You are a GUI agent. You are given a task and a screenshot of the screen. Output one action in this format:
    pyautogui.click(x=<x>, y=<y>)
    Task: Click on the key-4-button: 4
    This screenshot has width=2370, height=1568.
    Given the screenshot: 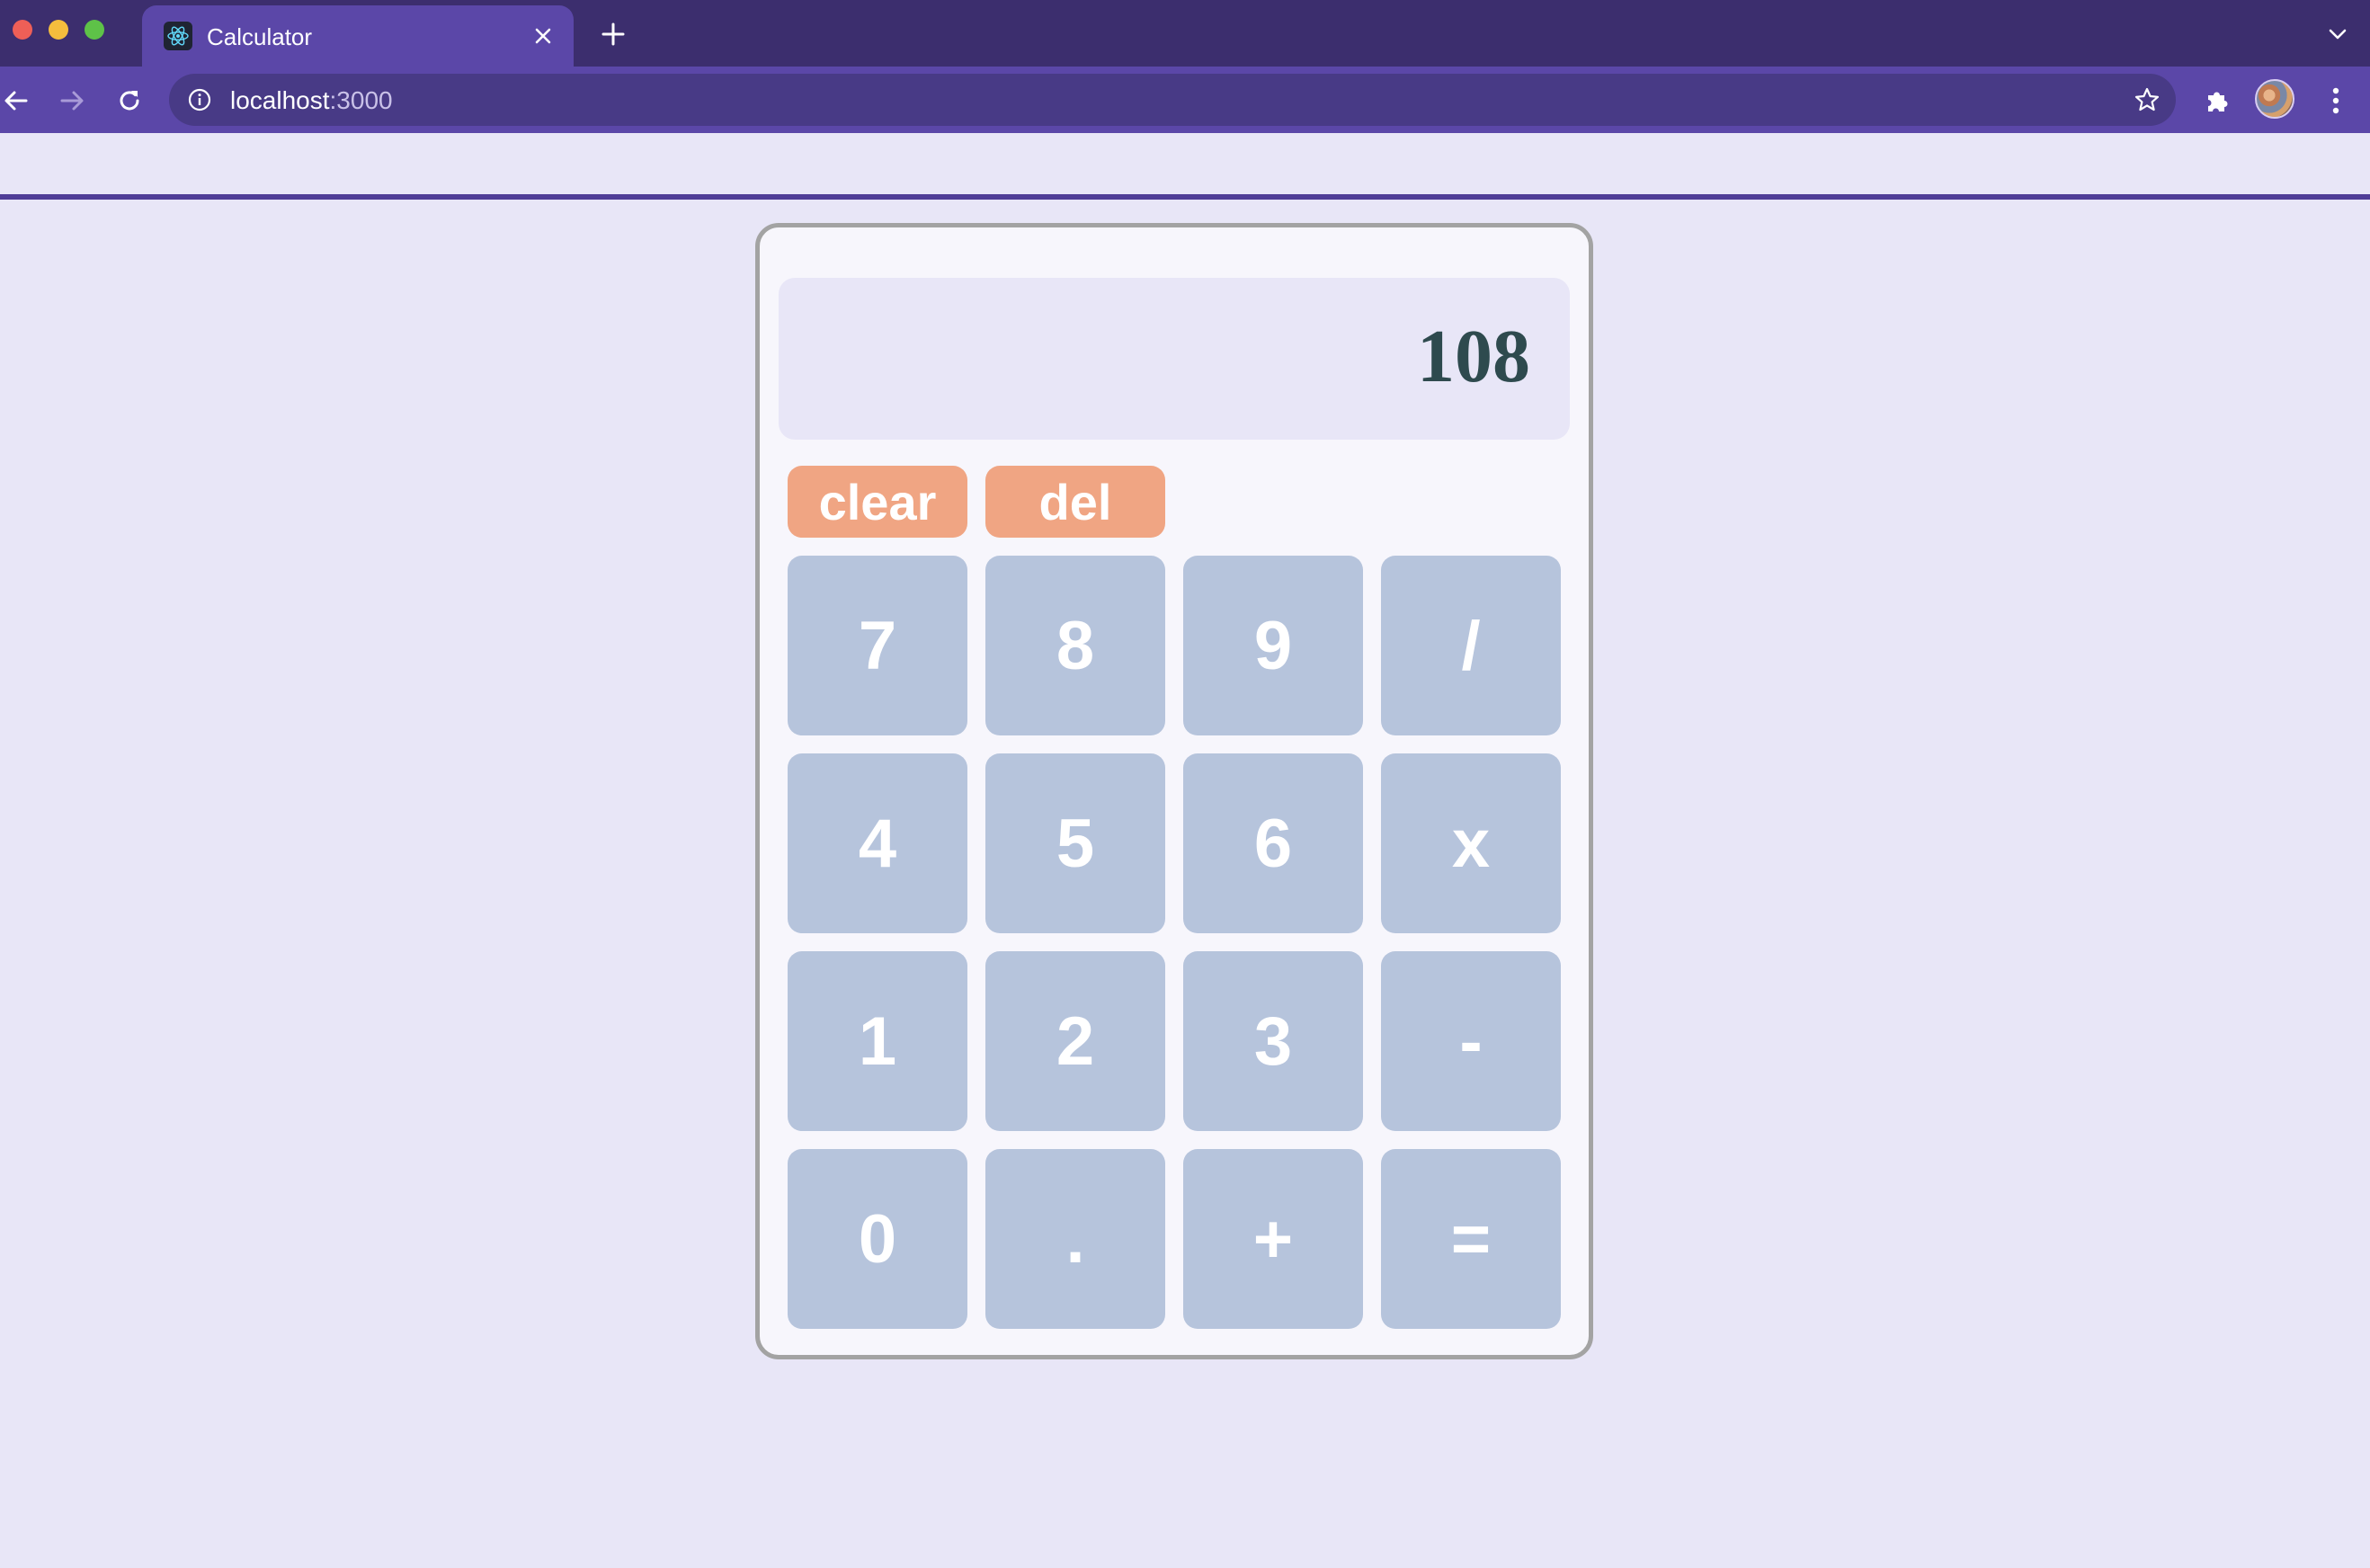 What is the action you would take?
    pyautogui.click(x=877, y=843)
    